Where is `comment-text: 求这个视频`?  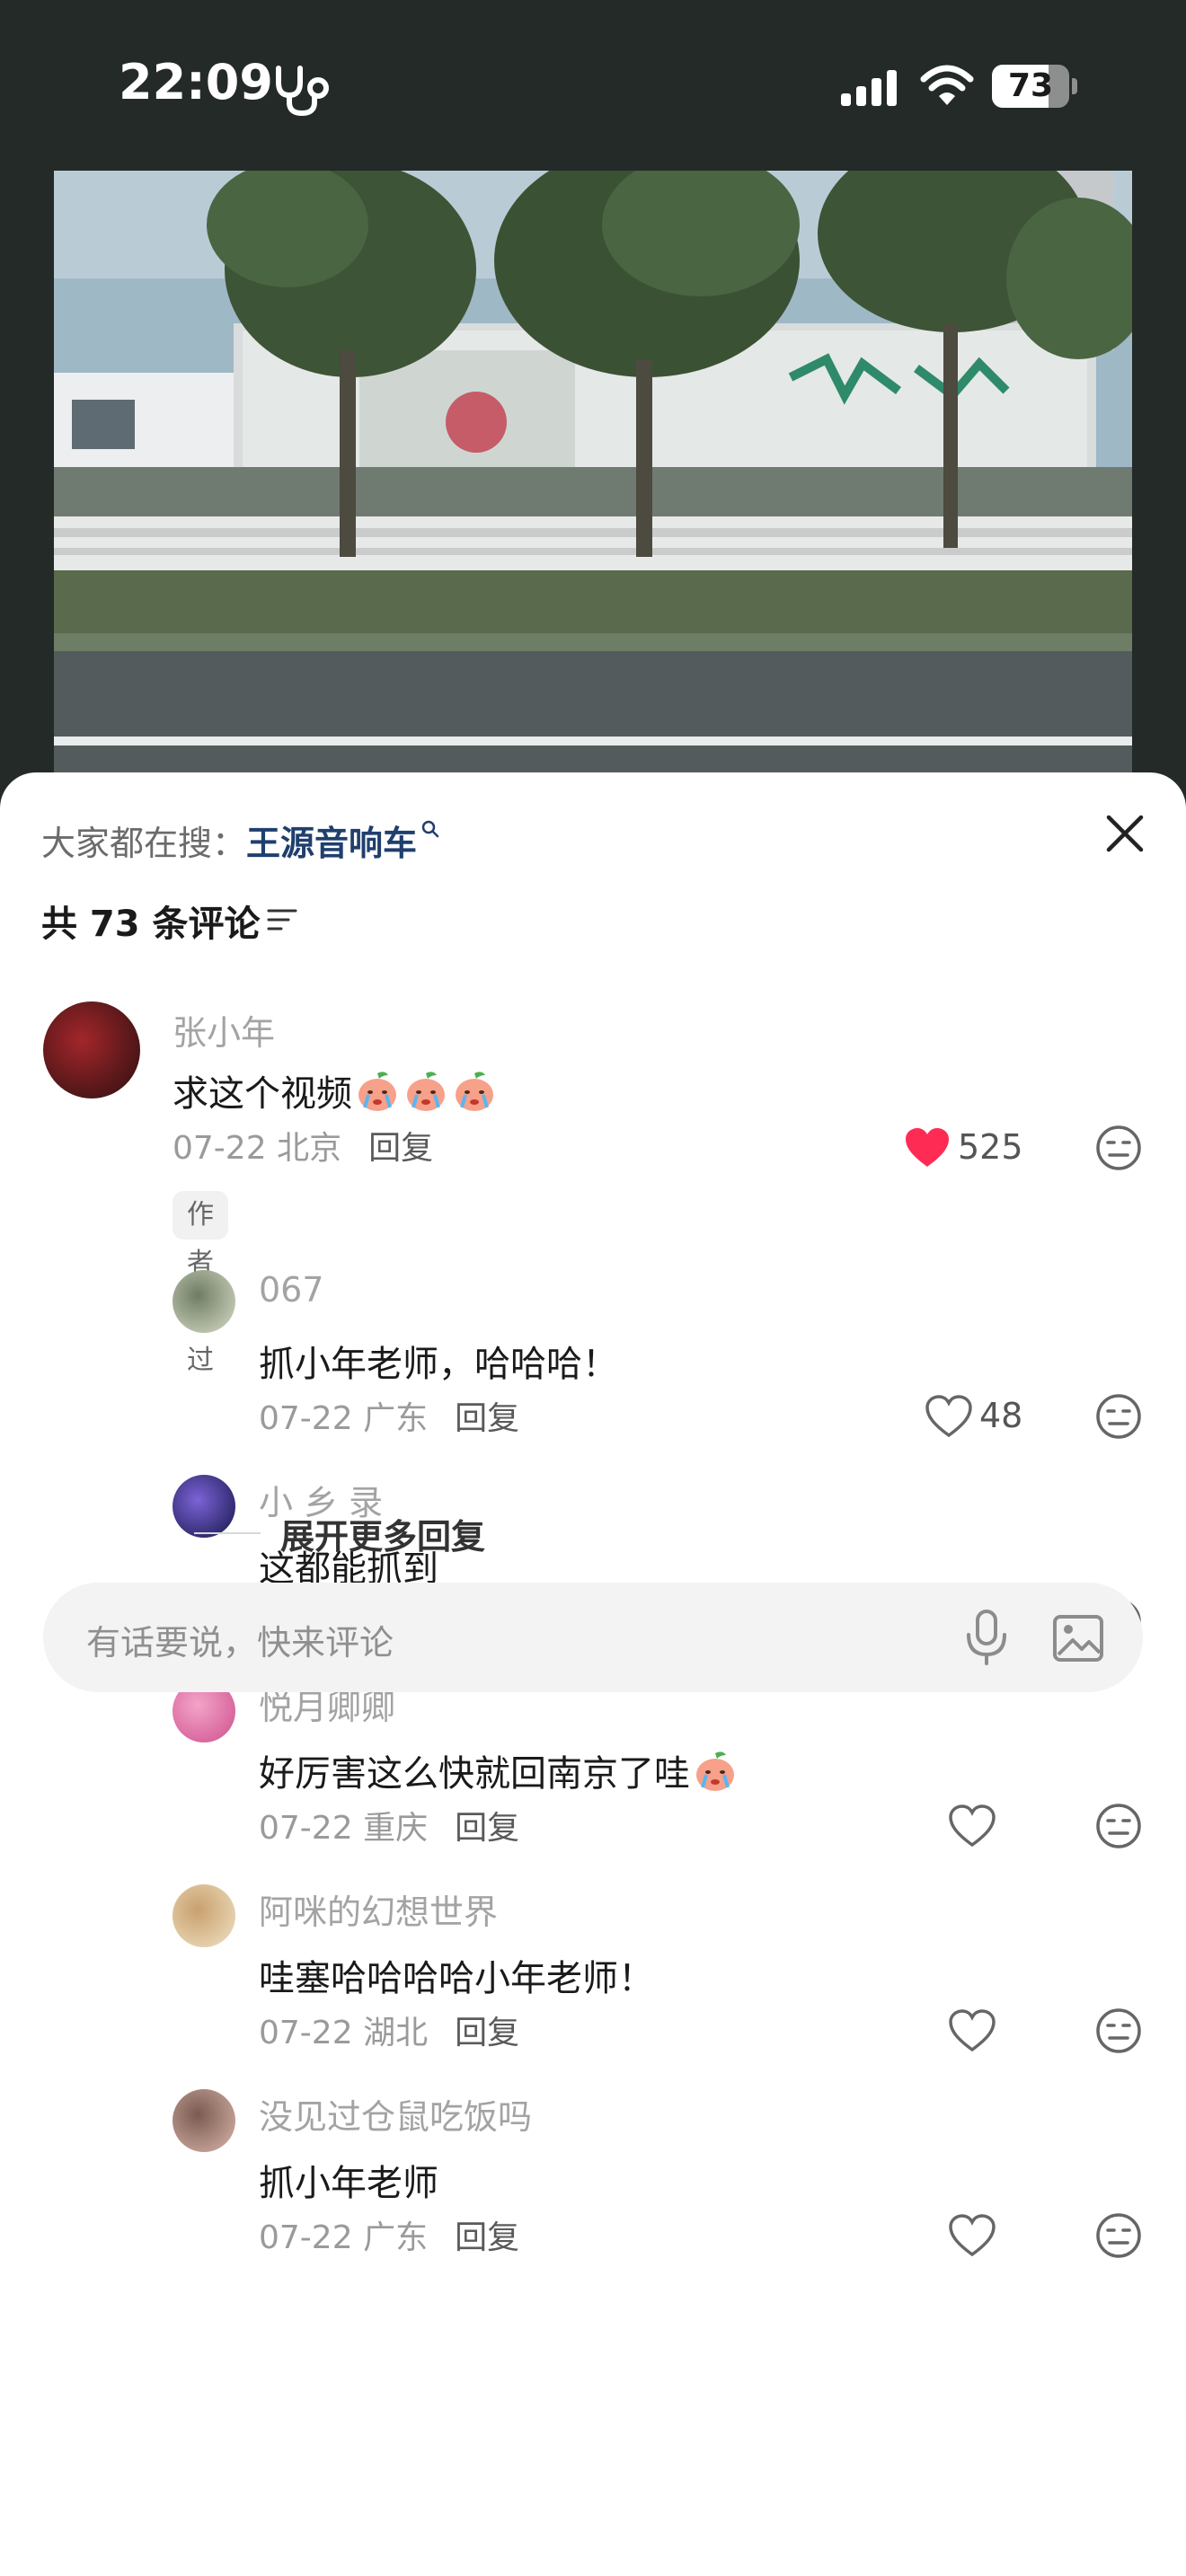 comment-text: 求这个视频 is located at coordinates (335, 1090).